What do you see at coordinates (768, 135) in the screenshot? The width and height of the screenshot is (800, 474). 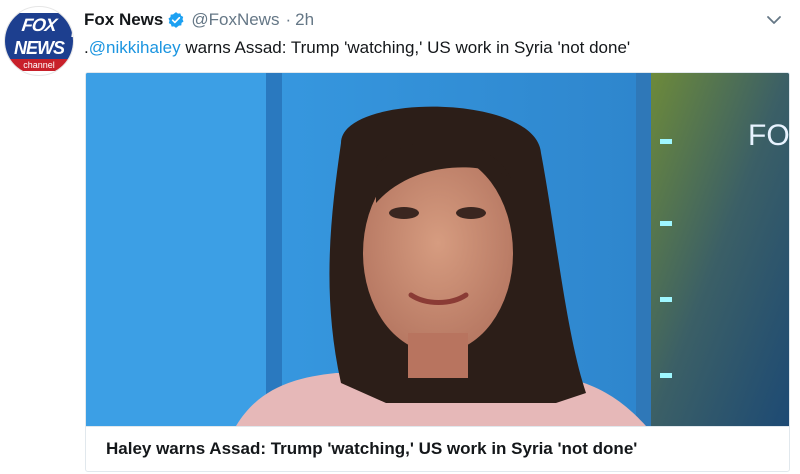 I see `backdrop-text: FO` at bounding box center [768, 135].